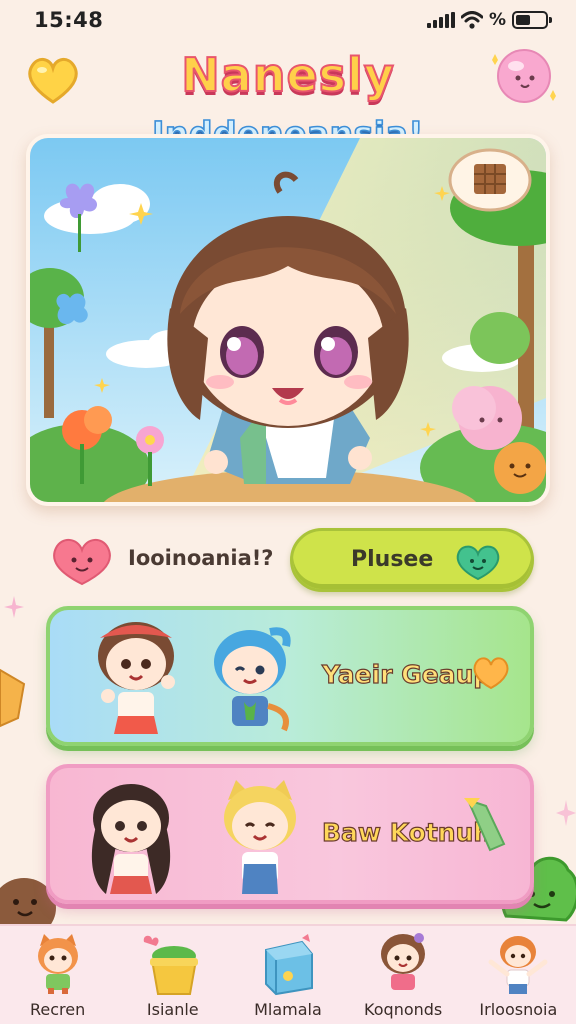 The image size is (576, 1024). I want to click on girl-character-icon, so click(403, 961).